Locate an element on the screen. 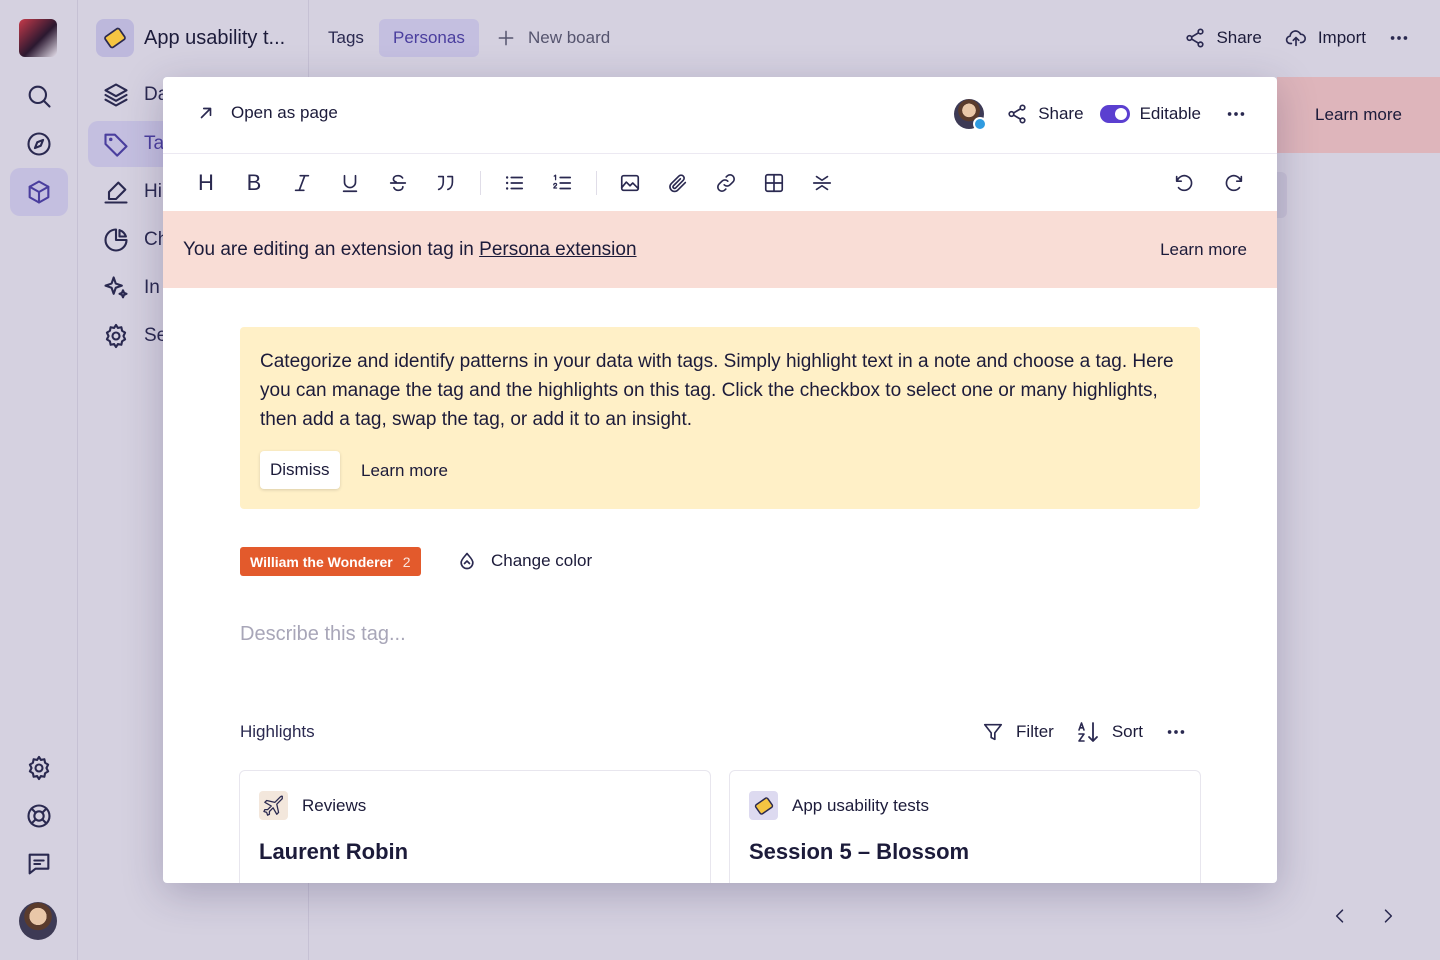  redo-button is located at coordinates (1234, 183).